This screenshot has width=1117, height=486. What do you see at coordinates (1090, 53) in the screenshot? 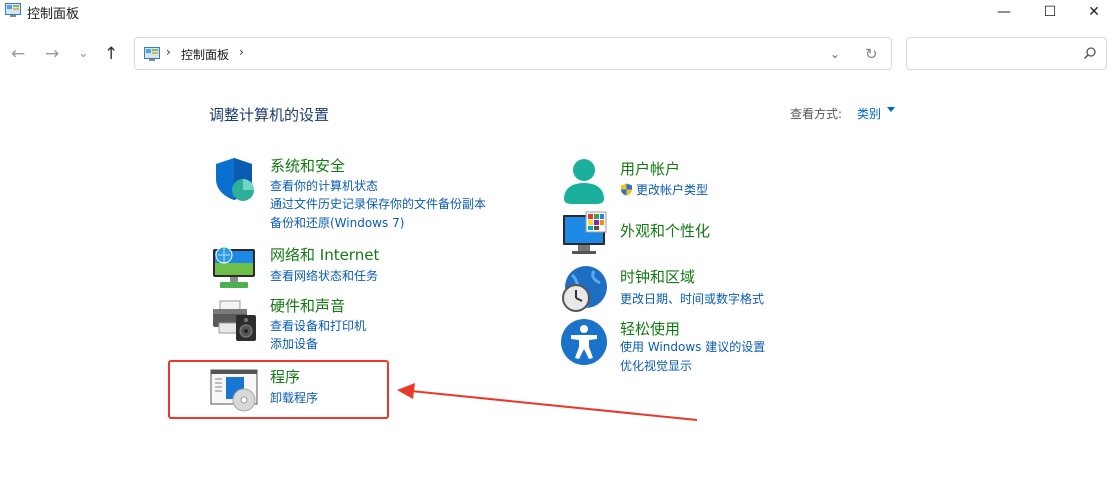
I see `search-icon` at bounding box center [1090, 53].